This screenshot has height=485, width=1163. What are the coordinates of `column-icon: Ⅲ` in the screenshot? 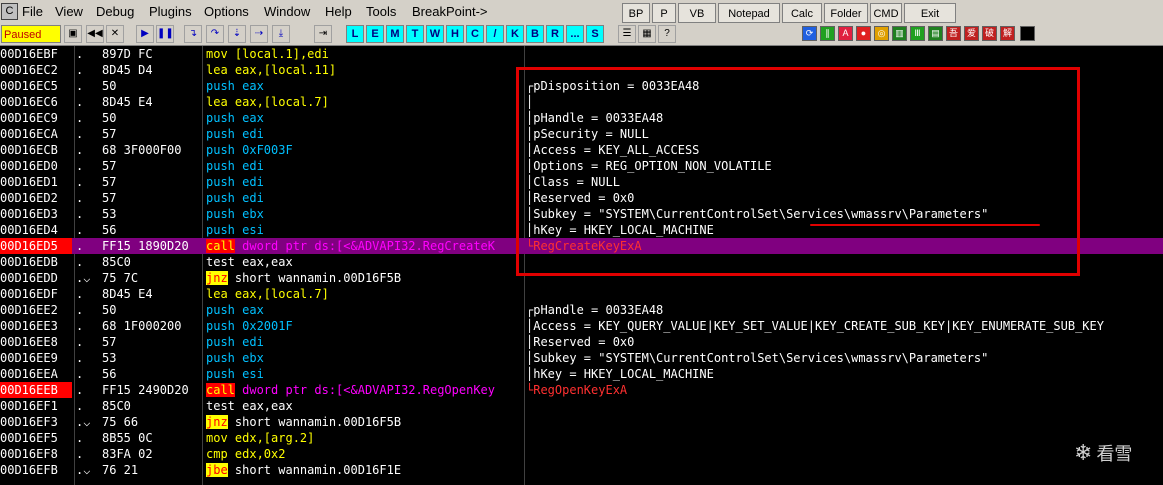 It's located at (917, 33).